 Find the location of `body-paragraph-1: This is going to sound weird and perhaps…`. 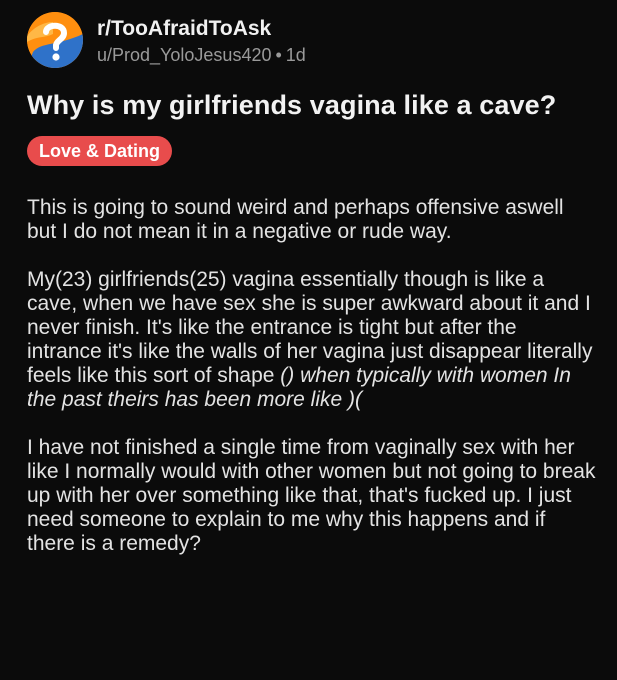

body-paragraph-1: This is going to sound weird and perhaps… is located at coordinates (295, 219).